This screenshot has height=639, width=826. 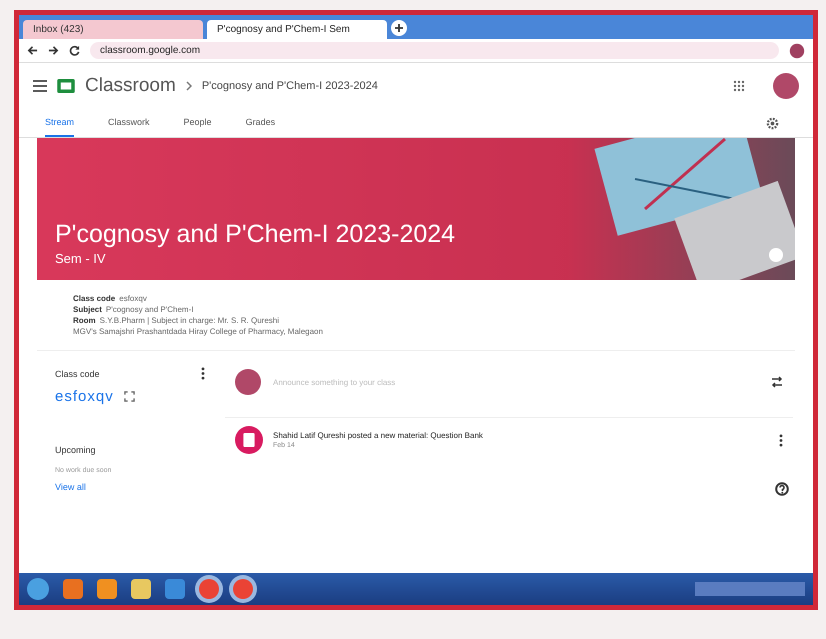 I want to click on detail-label: Class code, so click(x=94, y=298).